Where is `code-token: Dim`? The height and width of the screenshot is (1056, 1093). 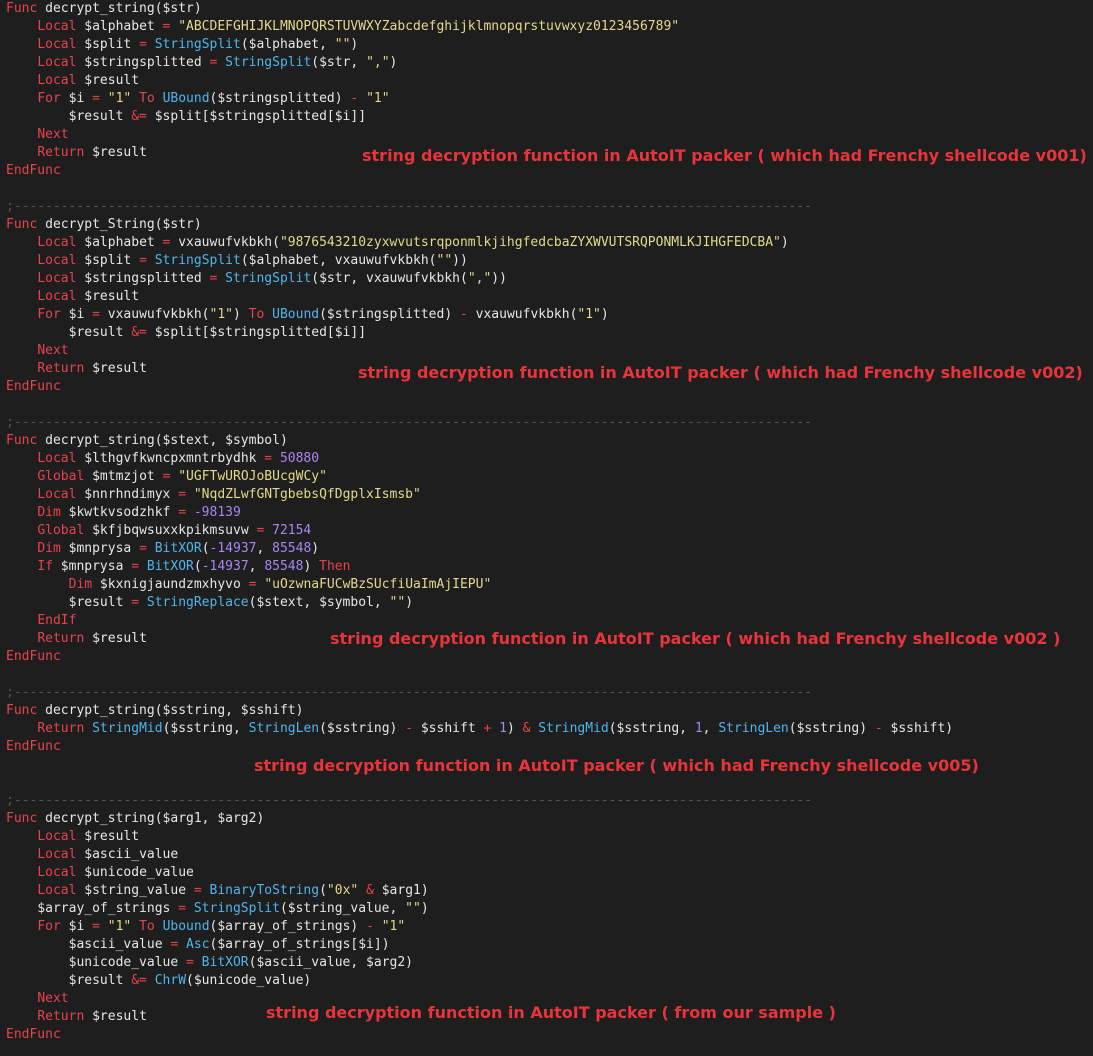 code-token: Dim is located at coordinates (49, 548).